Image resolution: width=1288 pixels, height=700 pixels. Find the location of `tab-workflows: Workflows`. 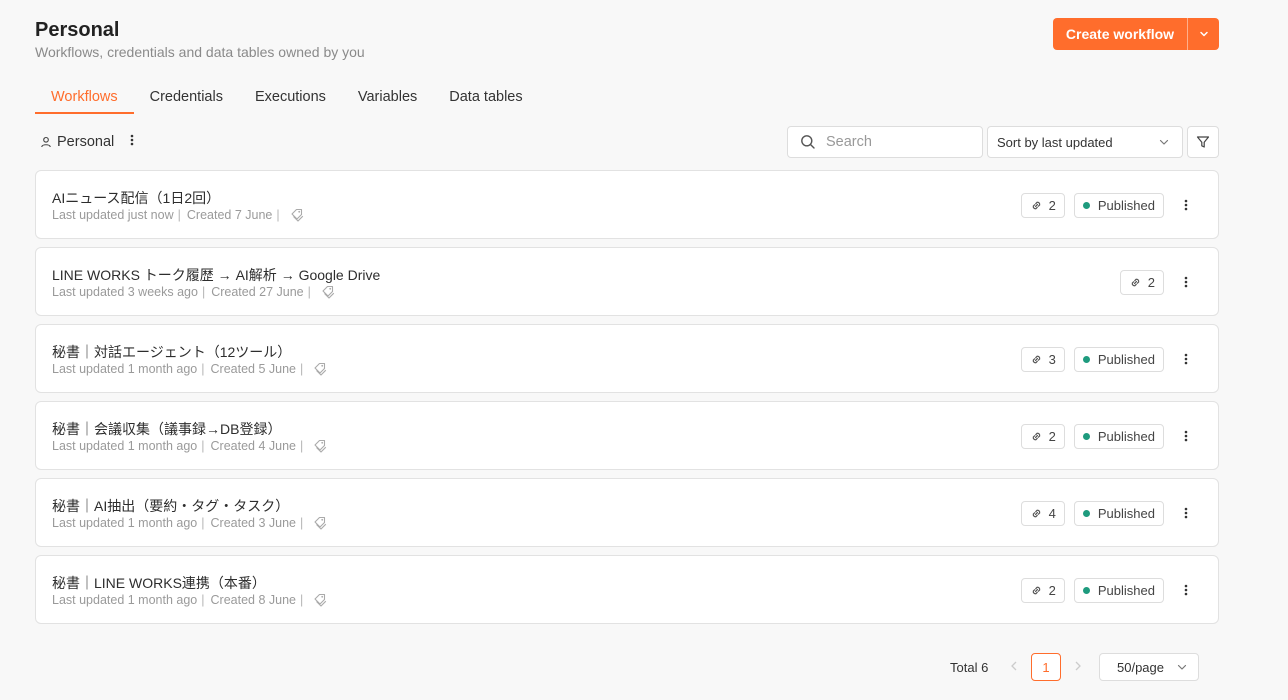

tab-workflows: Workflows is located at coordinates (84, 99).